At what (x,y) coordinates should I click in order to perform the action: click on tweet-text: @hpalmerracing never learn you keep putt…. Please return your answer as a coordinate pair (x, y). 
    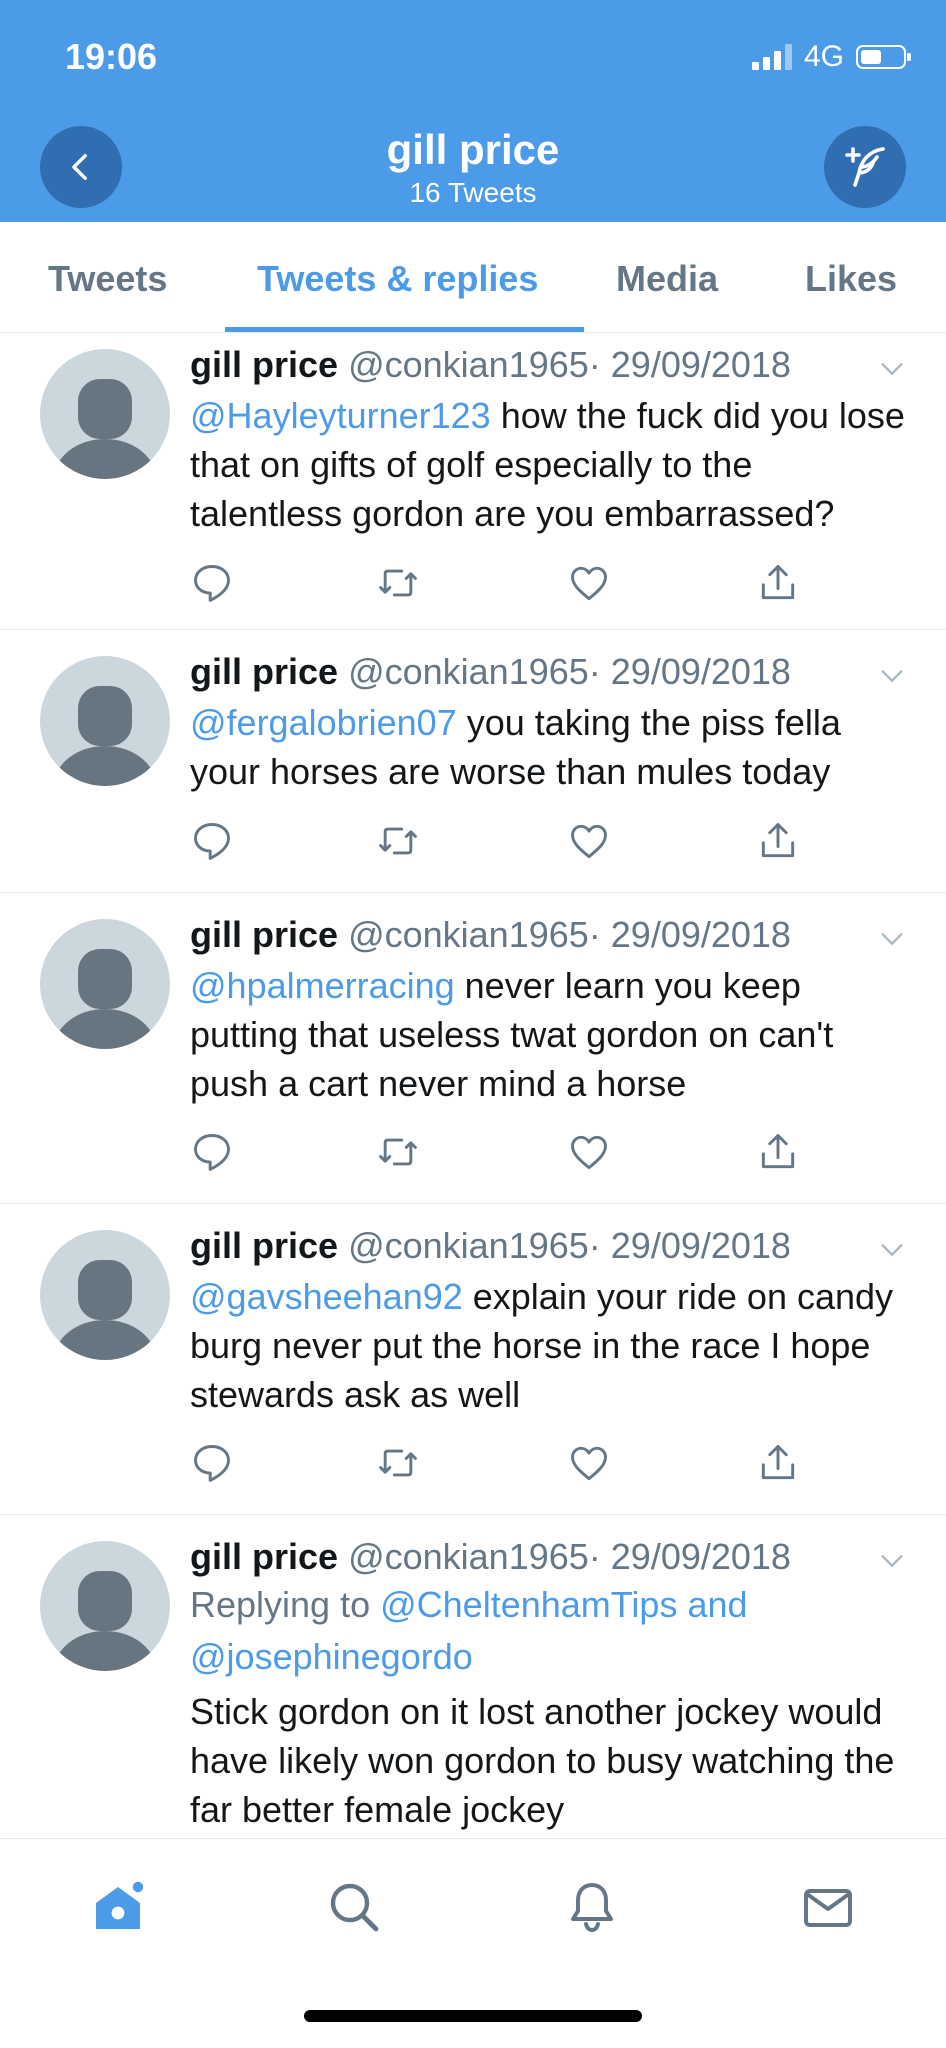
    Looking at the image, I should click on (512, 1034).